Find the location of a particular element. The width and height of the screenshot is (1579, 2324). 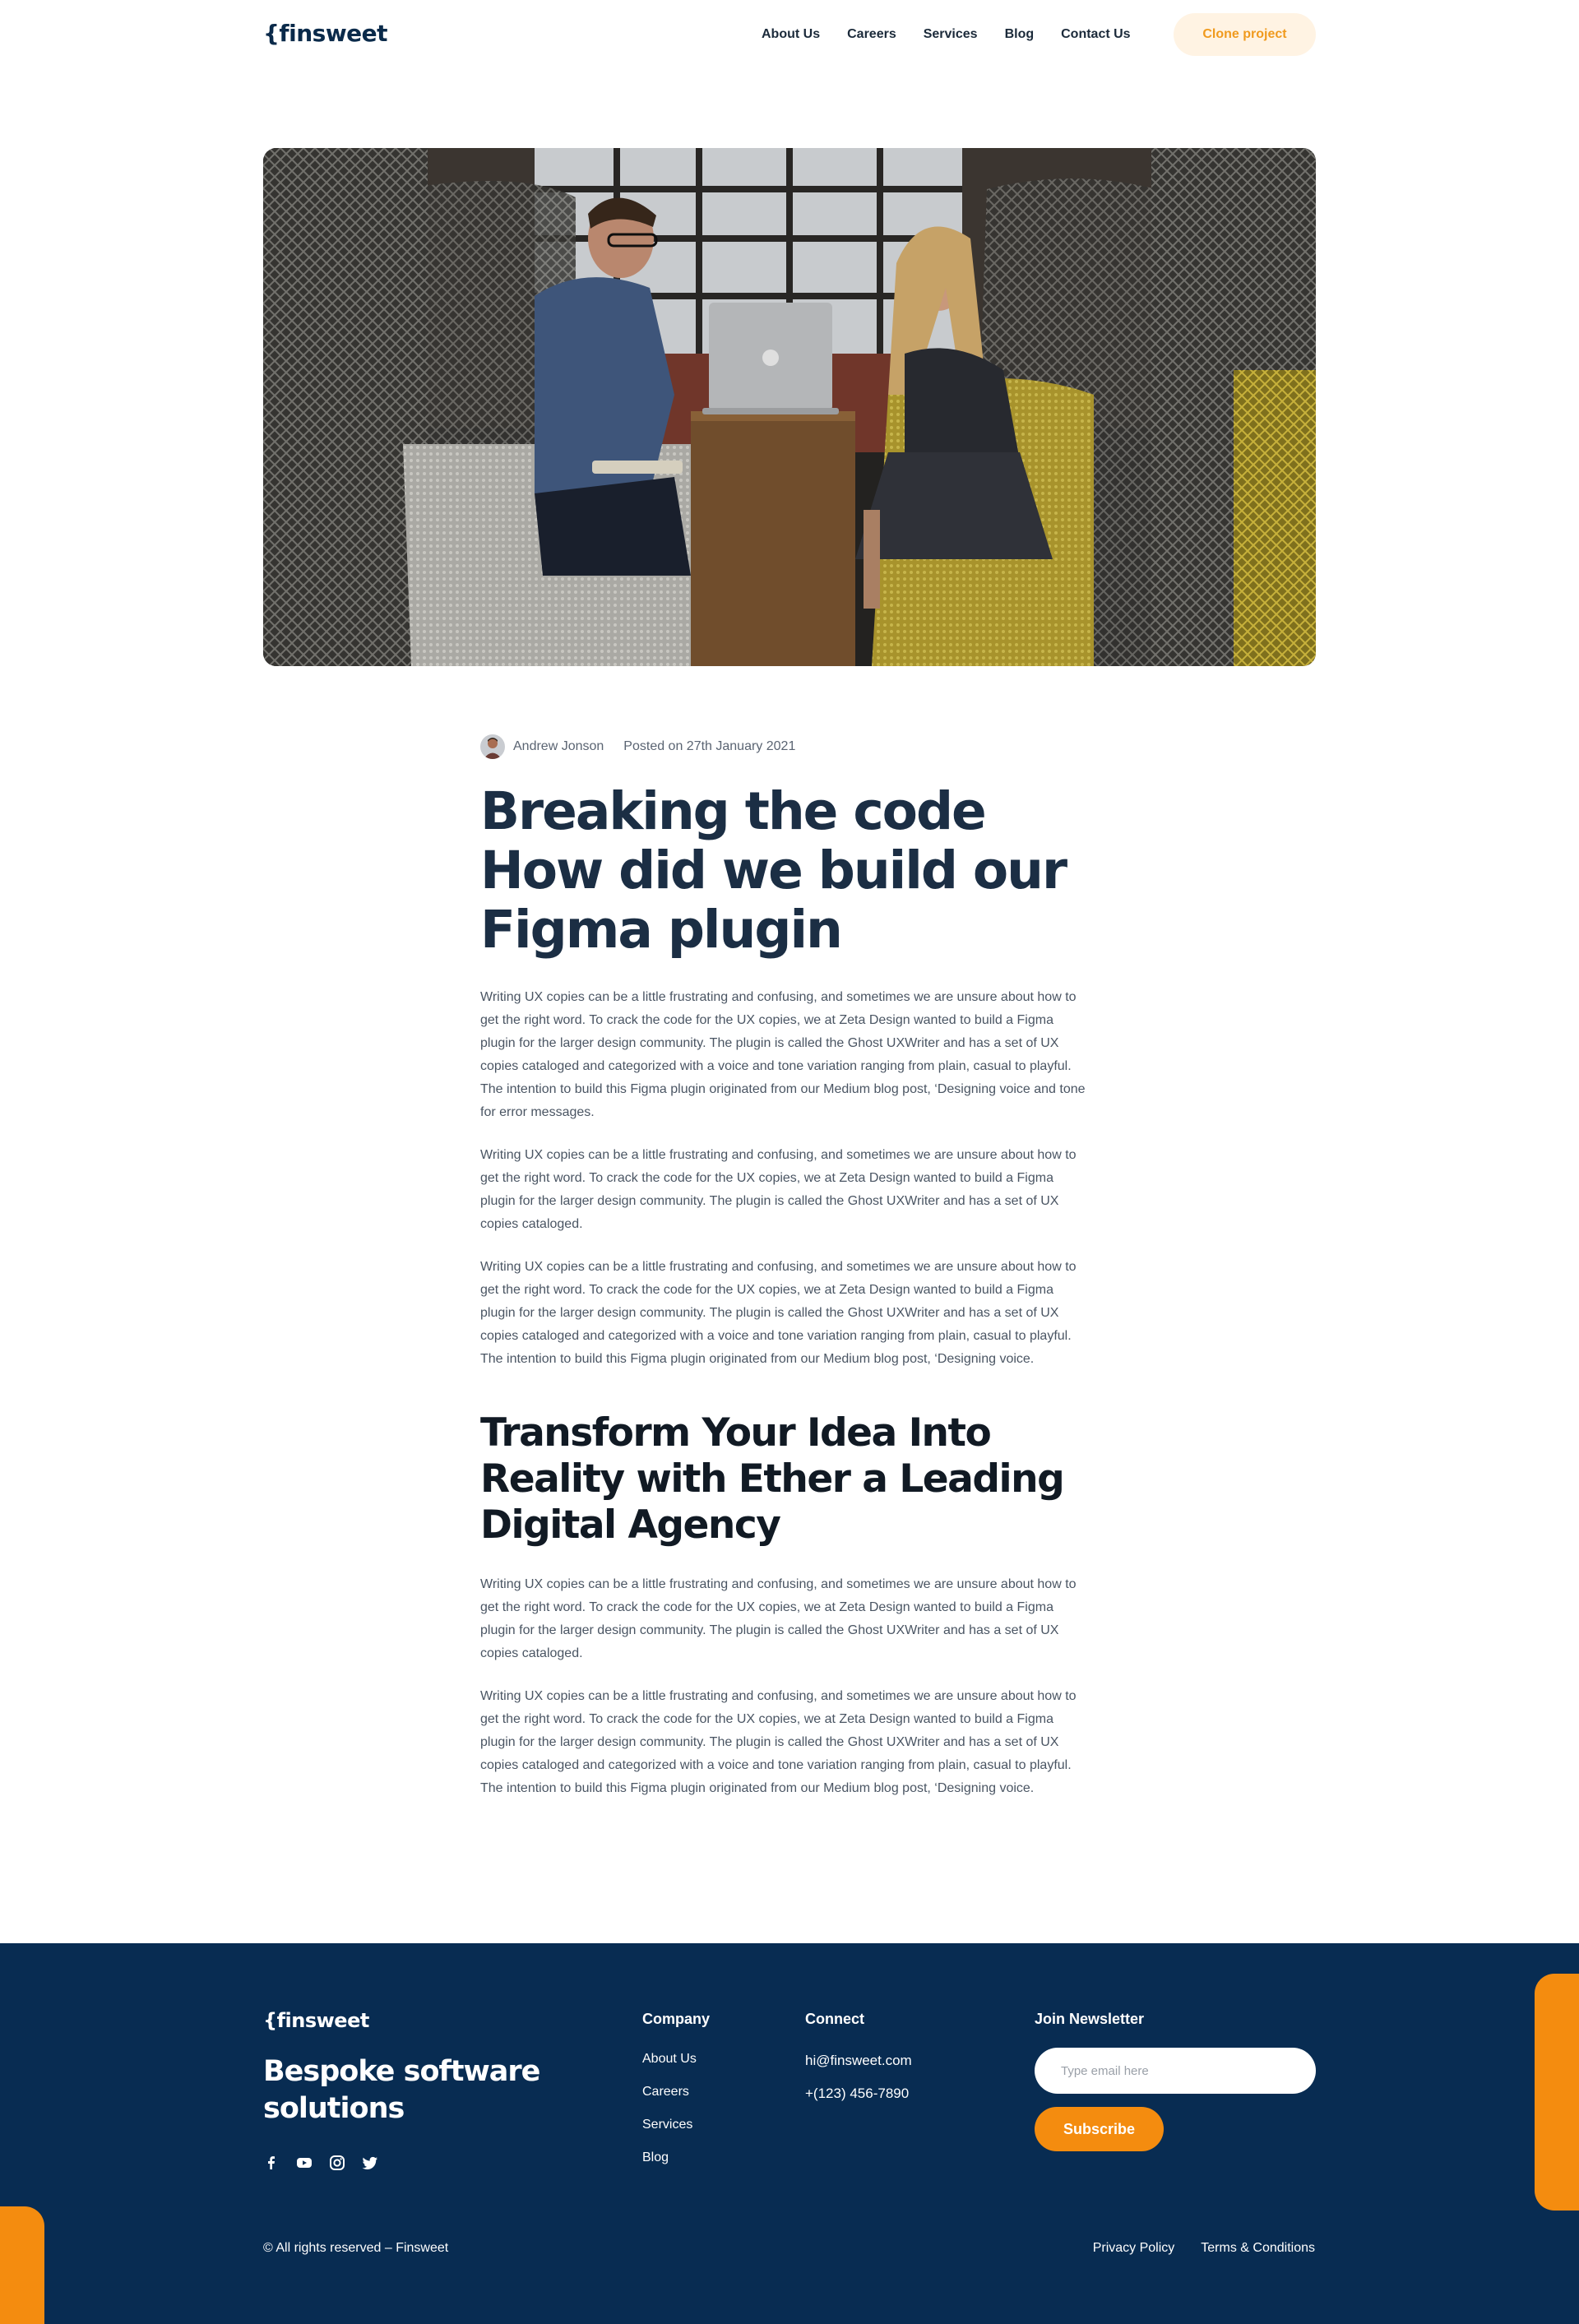

footer-logo: {finsweet is located at coordinates (316, 2020).